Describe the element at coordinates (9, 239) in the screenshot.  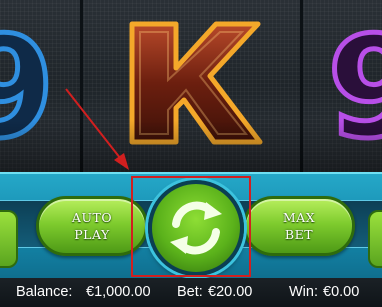
I see `left-side-button` at that location.